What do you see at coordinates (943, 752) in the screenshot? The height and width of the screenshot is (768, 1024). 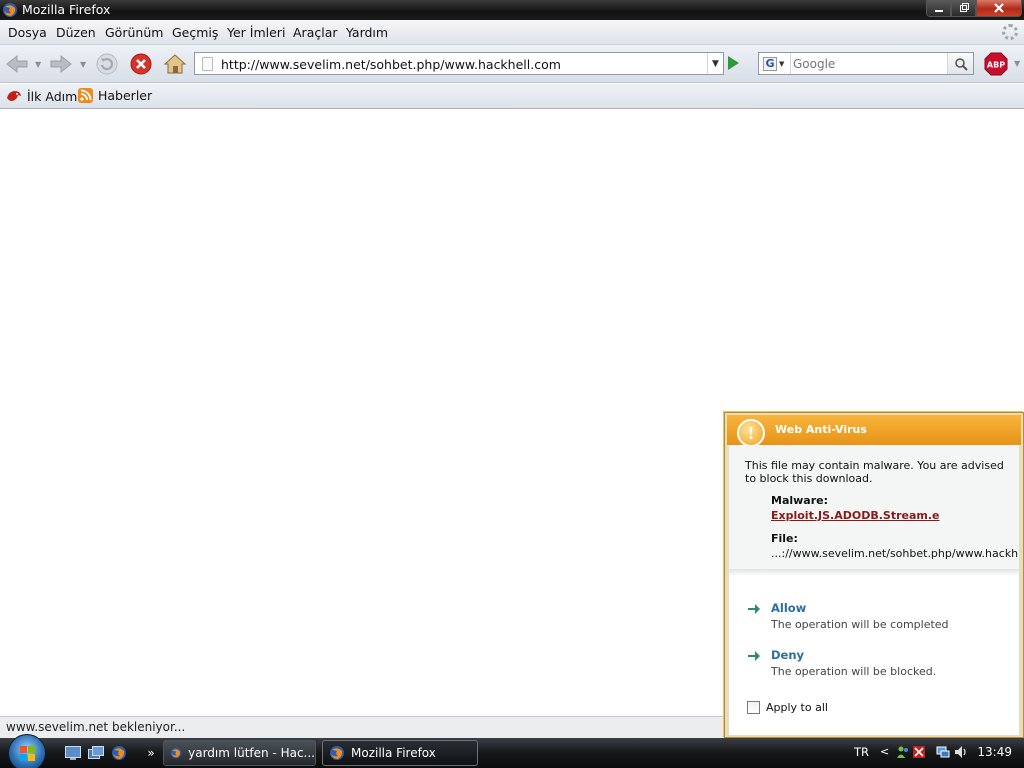 I see `network-icon` at bounding box center [943, 752].